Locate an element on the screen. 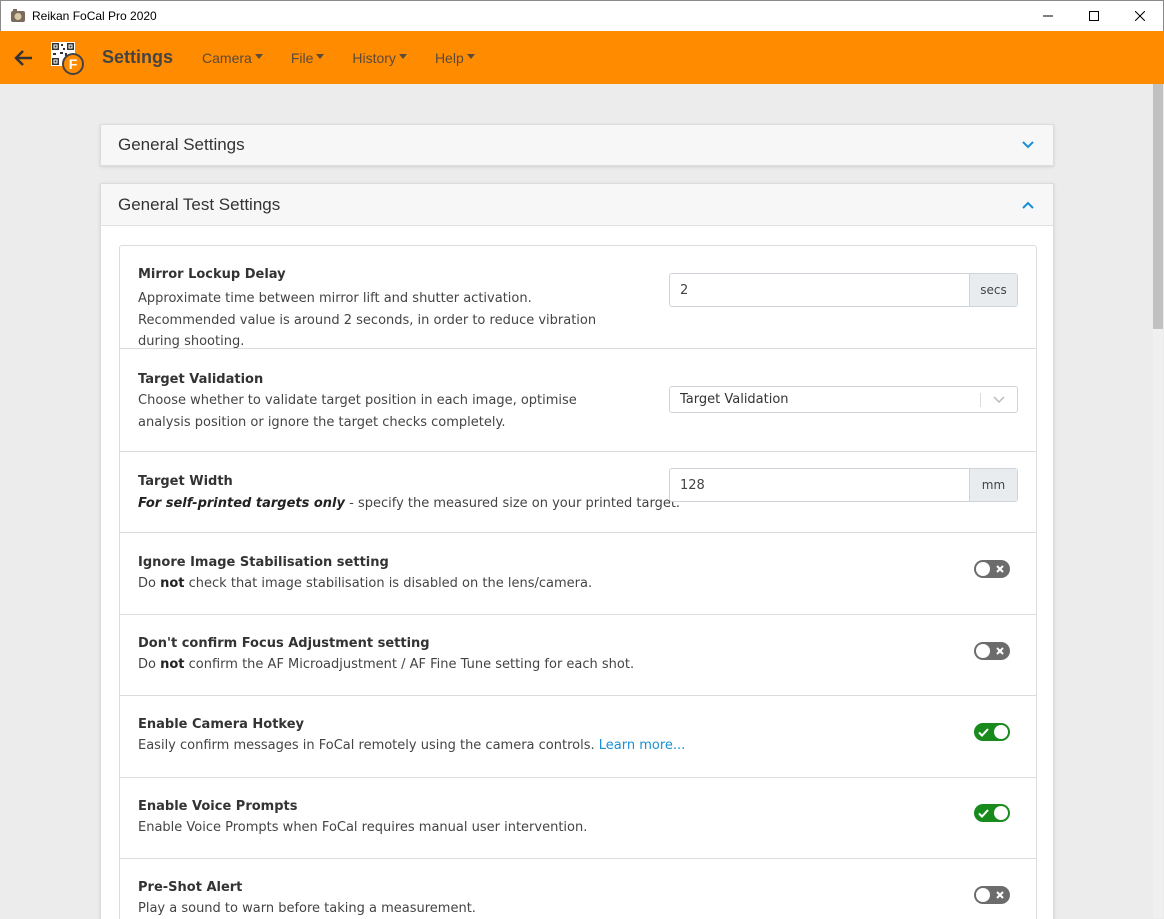 The image size is (1164, 919). section-title: General Settings is located at coordinates (181, 144).